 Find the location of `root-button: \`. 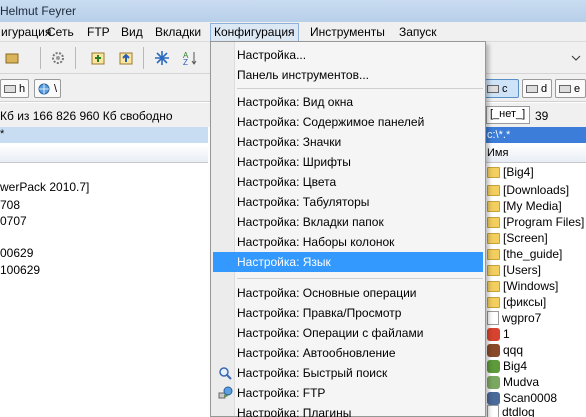

root-button: \ is located at coordinates (48, 88).